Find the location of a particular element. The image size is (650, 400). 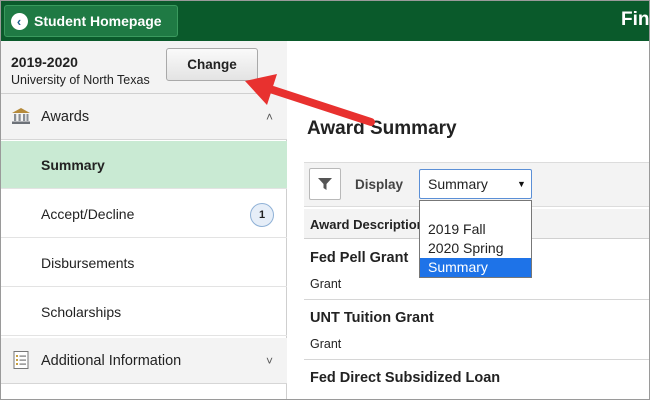

student-homepage-button: ‹ Student Homepage is located at coordinates (91, 21).